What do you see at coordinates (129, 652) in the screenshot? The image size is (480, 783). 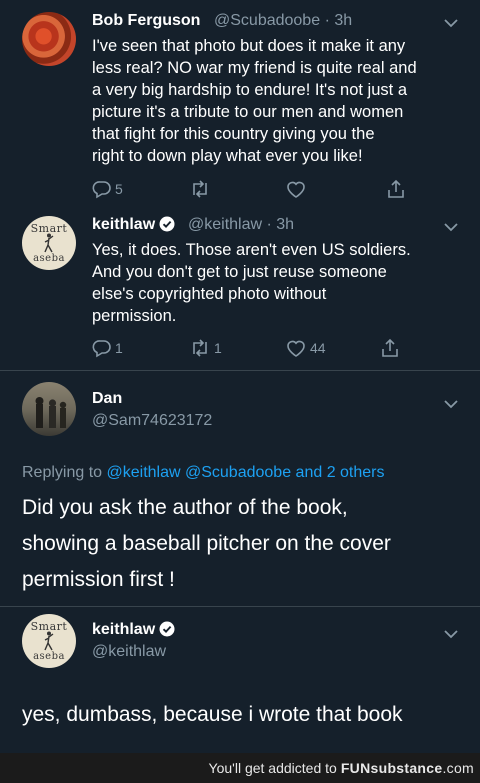 I see `author-handle: @keithlaw` at bounding box center [129, 652].